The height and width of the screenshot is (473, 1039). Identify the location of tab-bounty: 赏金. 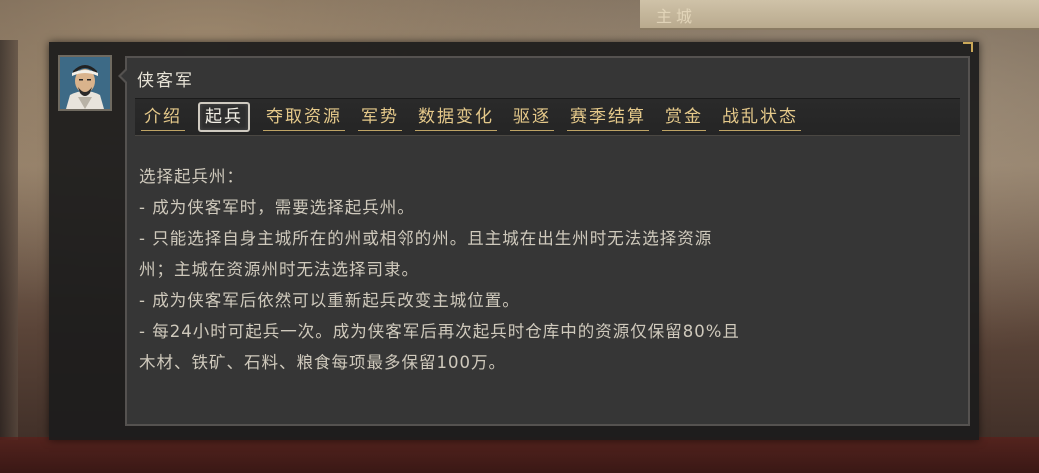
(684, 117).